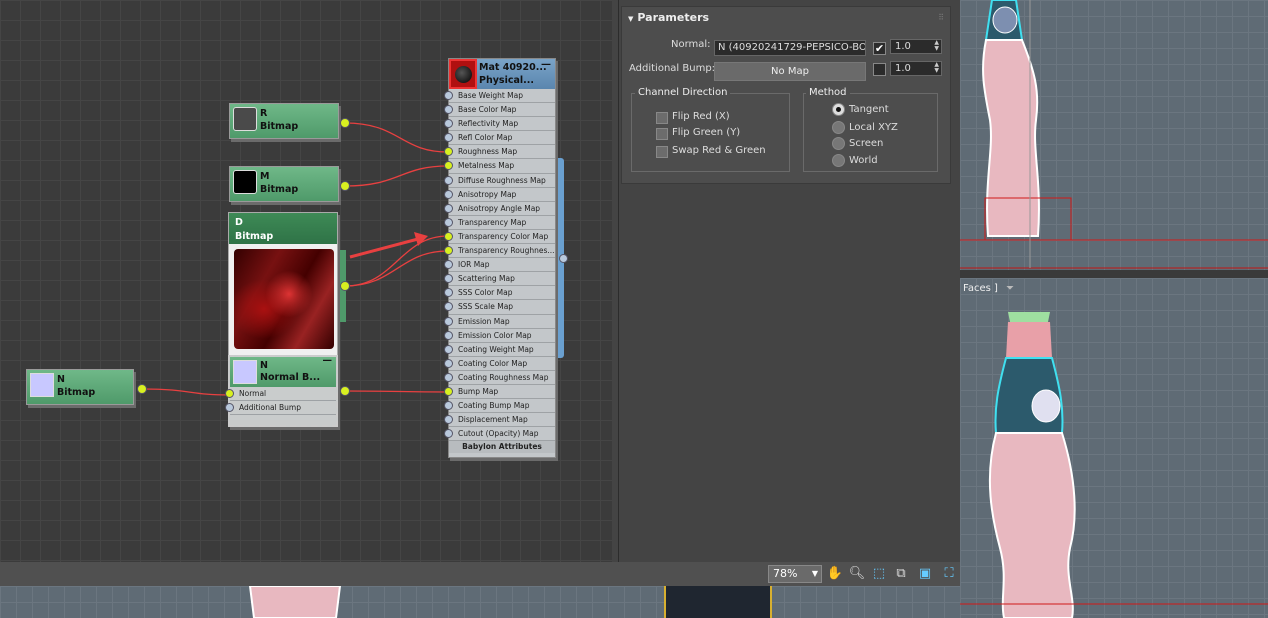 The height and width of the screenshot is (618, 1268). What do you see at coordinates (280, 408) in the screenshot?
I see `normal-bump-slot-additional: Additional Bump` at bounding box center [280, 408].